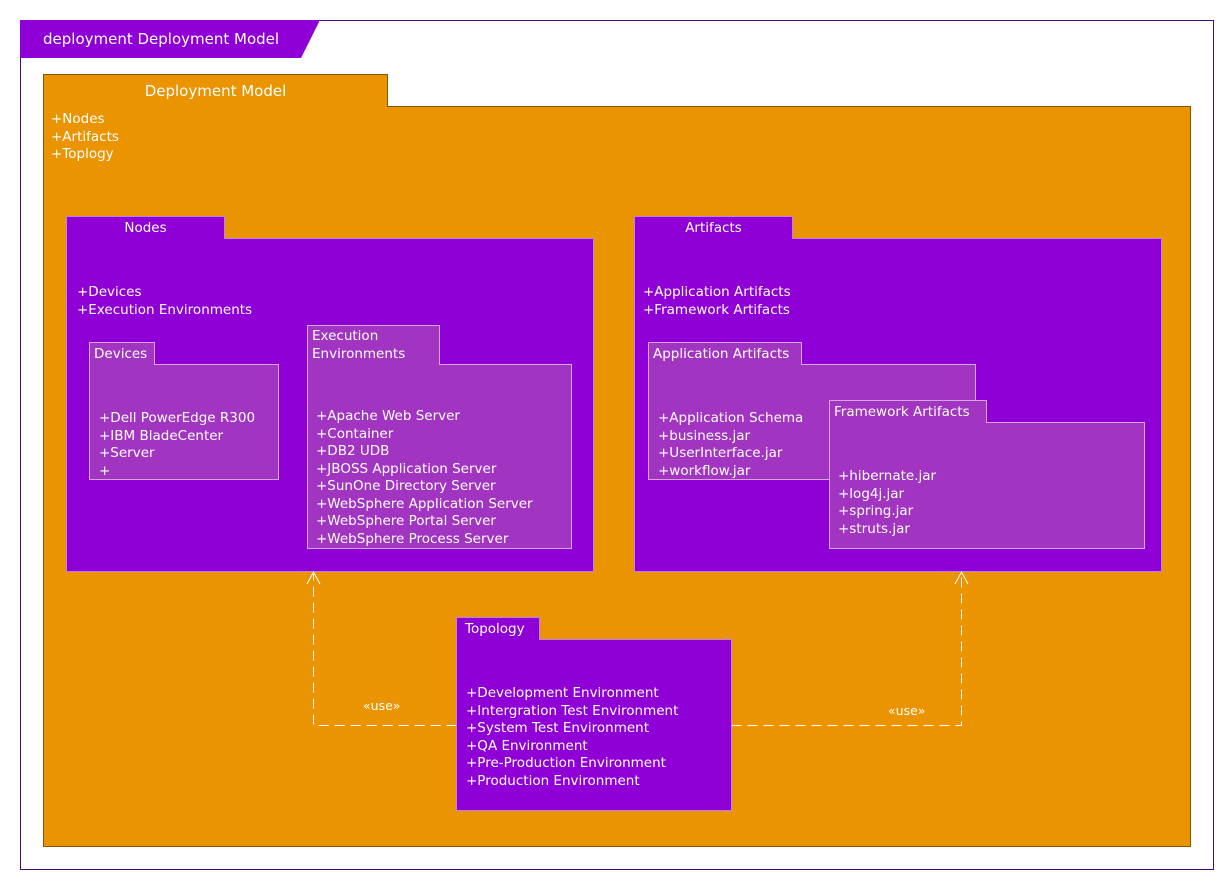  I want to click on member-item: +Intergration Test Environment, so click(572, 710).